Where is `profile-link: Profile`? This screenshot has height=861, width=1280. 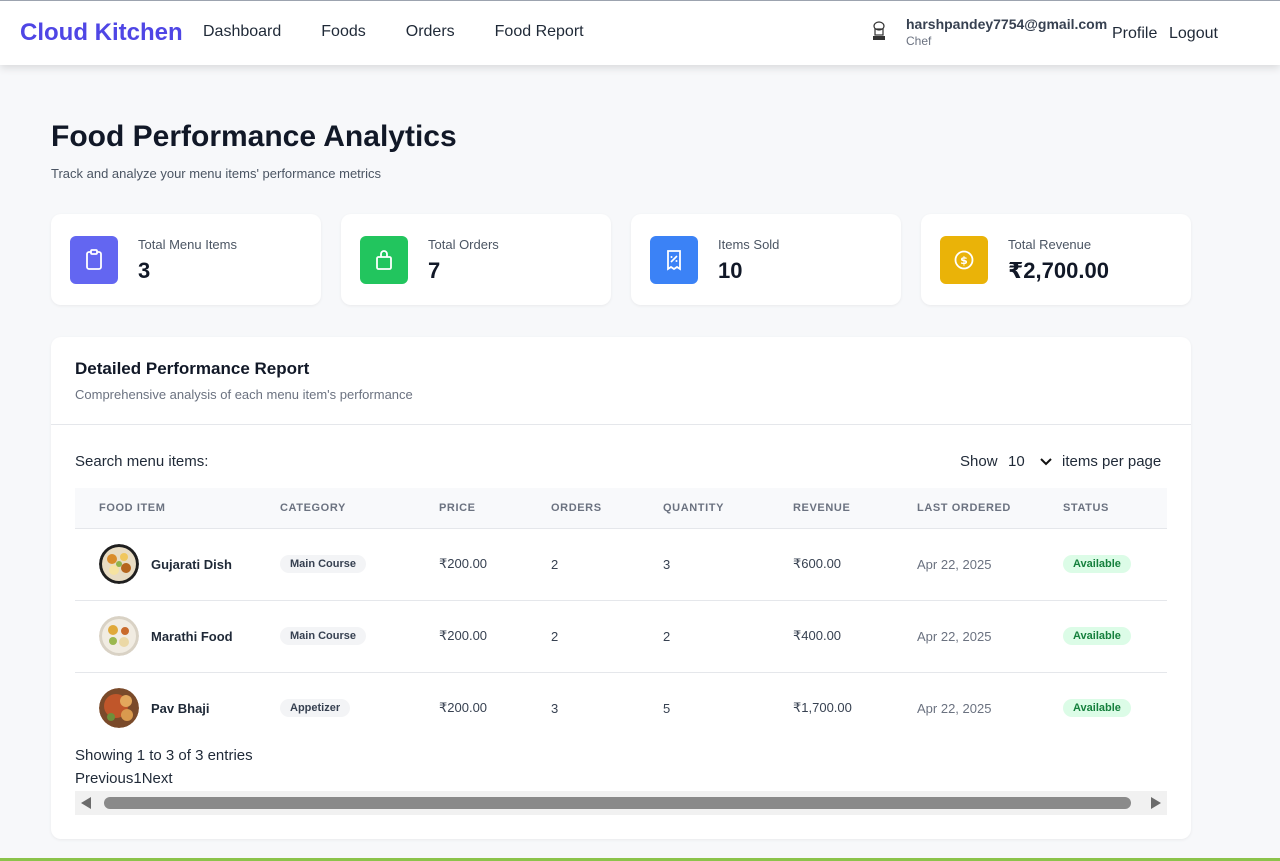 profile-link: Profile is located at coordinates (1134, 34).